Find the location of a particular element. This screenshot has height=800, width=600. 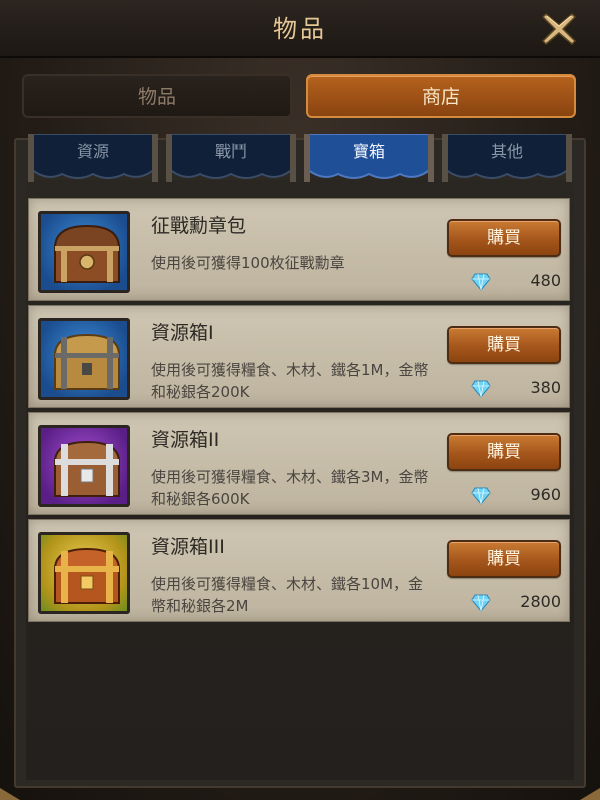

item-name: 資源箱II is located at coordinates (185, 440).